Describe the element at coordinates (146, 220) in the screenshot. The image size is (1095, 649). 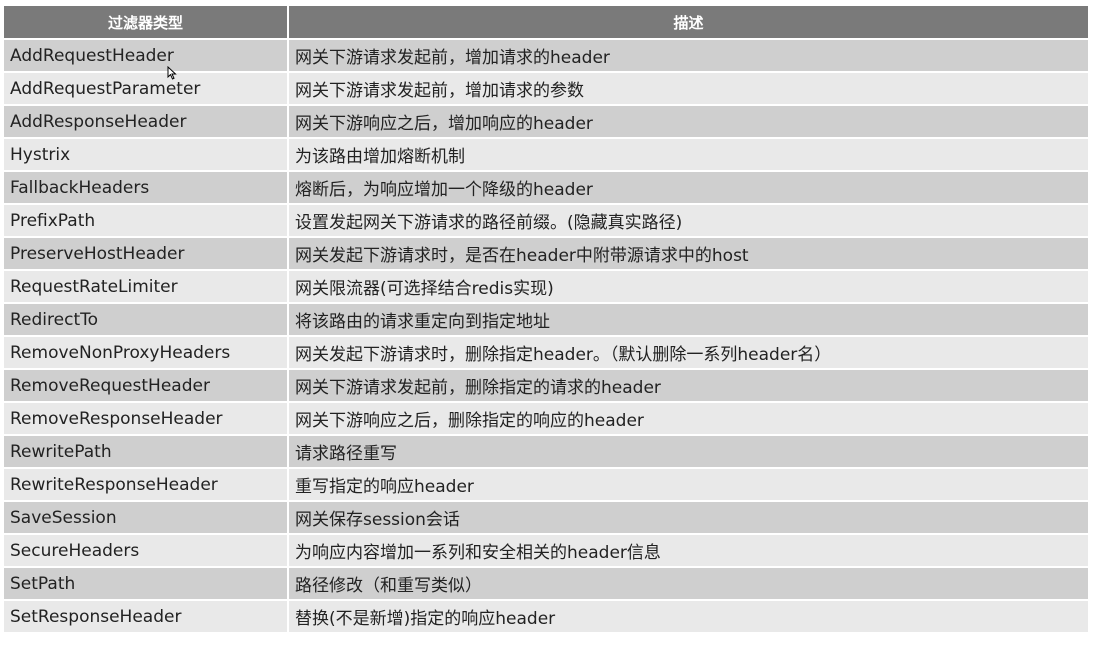
I see `filter-type-cell: PrefixPath` at that location.